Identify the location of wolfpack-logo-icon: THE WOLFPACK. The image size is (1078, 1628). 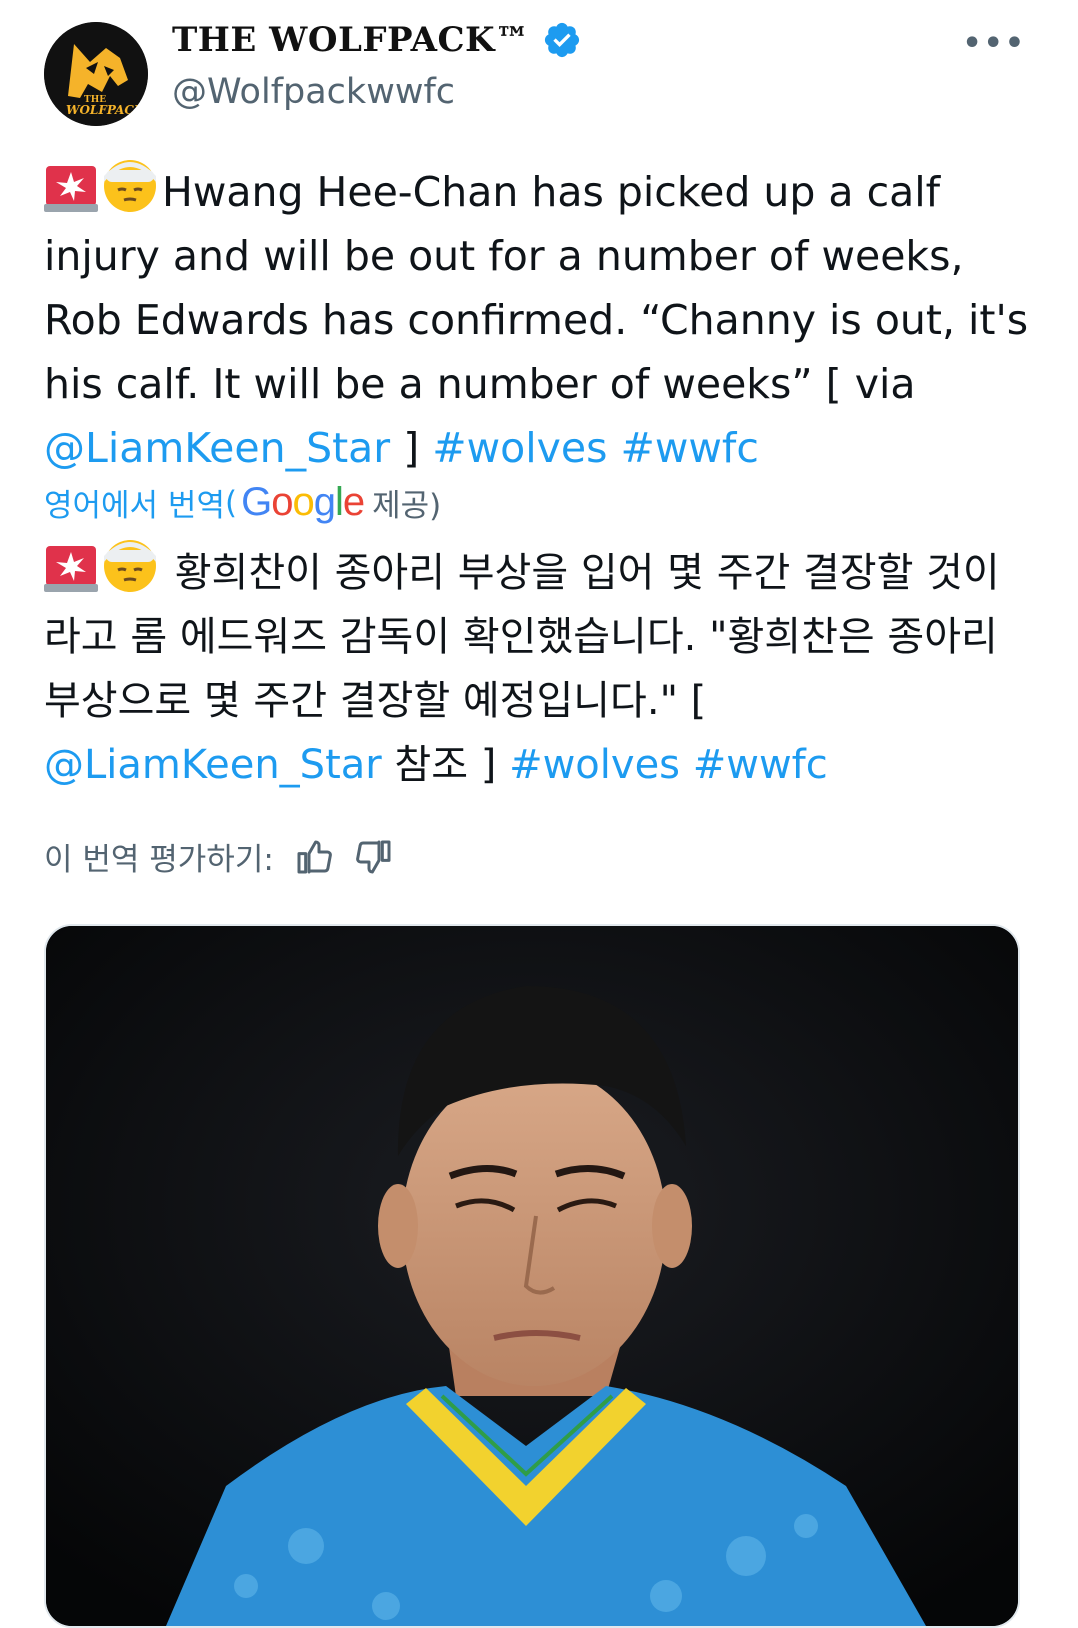
(96, 74).